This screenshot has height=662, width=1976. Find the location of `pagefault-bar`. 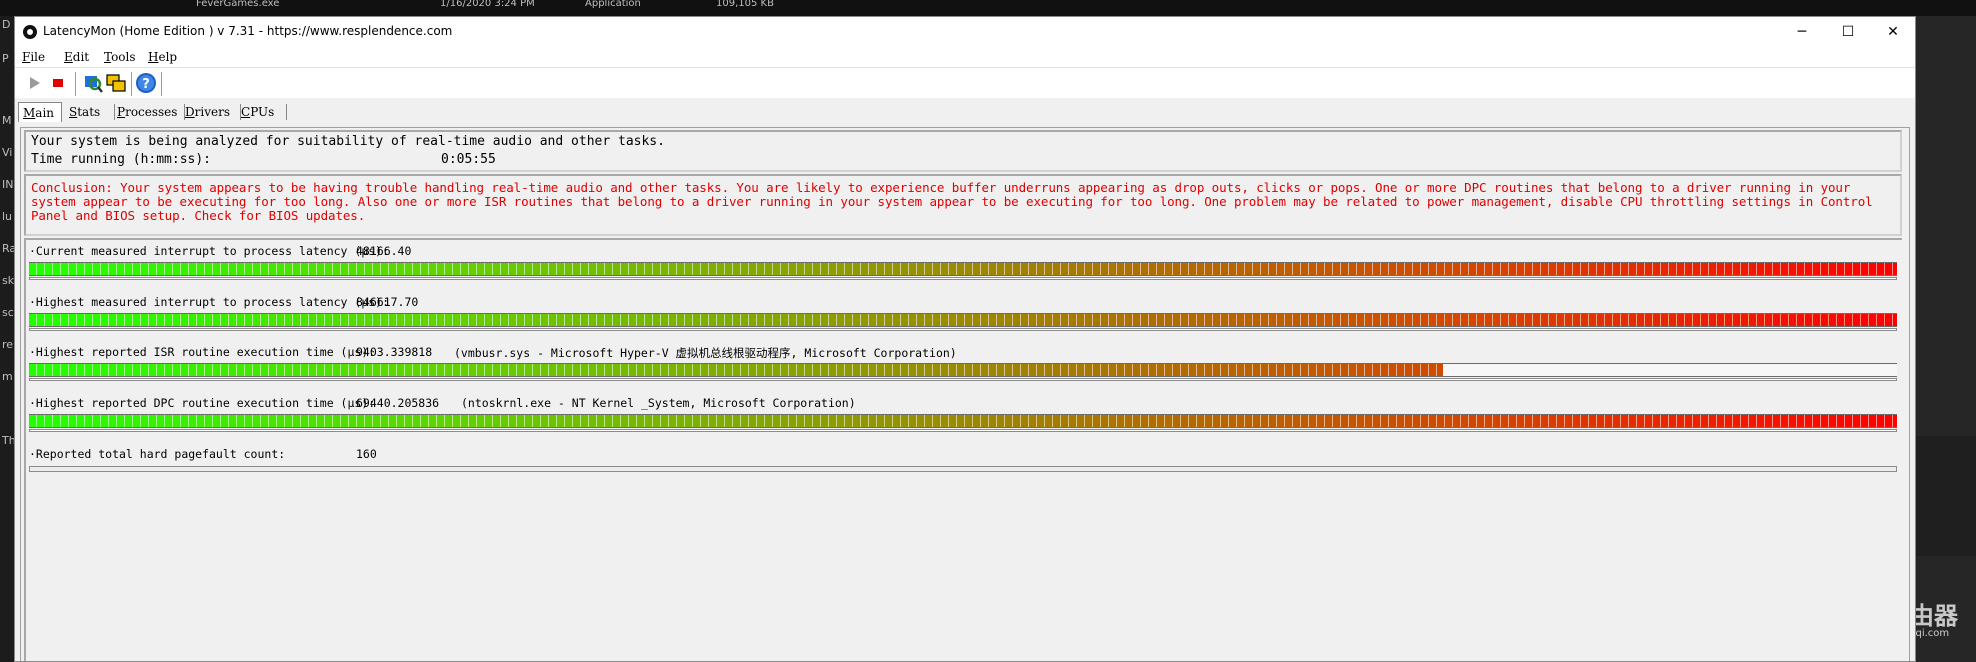

pagefault-bar is located at coordinates (963, 469).